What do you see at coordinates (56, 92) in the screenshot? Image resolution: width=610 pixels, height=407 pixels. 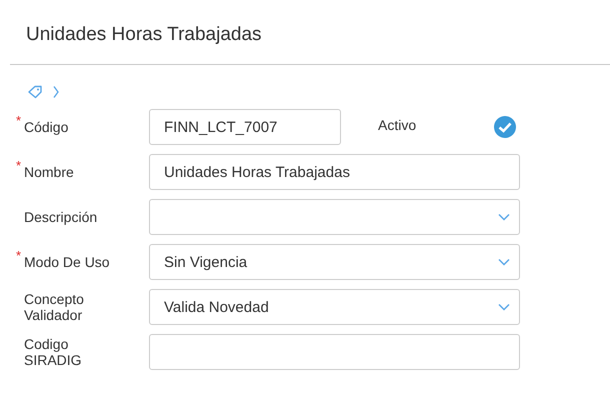 I see `chevron-right-icon` at bounding box center [56, 92].